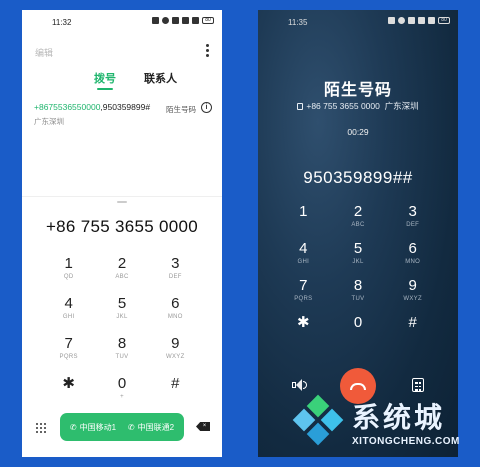 This screenshot has height=467, width=480. Describe the element at coordinates (105, 89) in the screenshot. I see `active-tab-indicator` at that location.